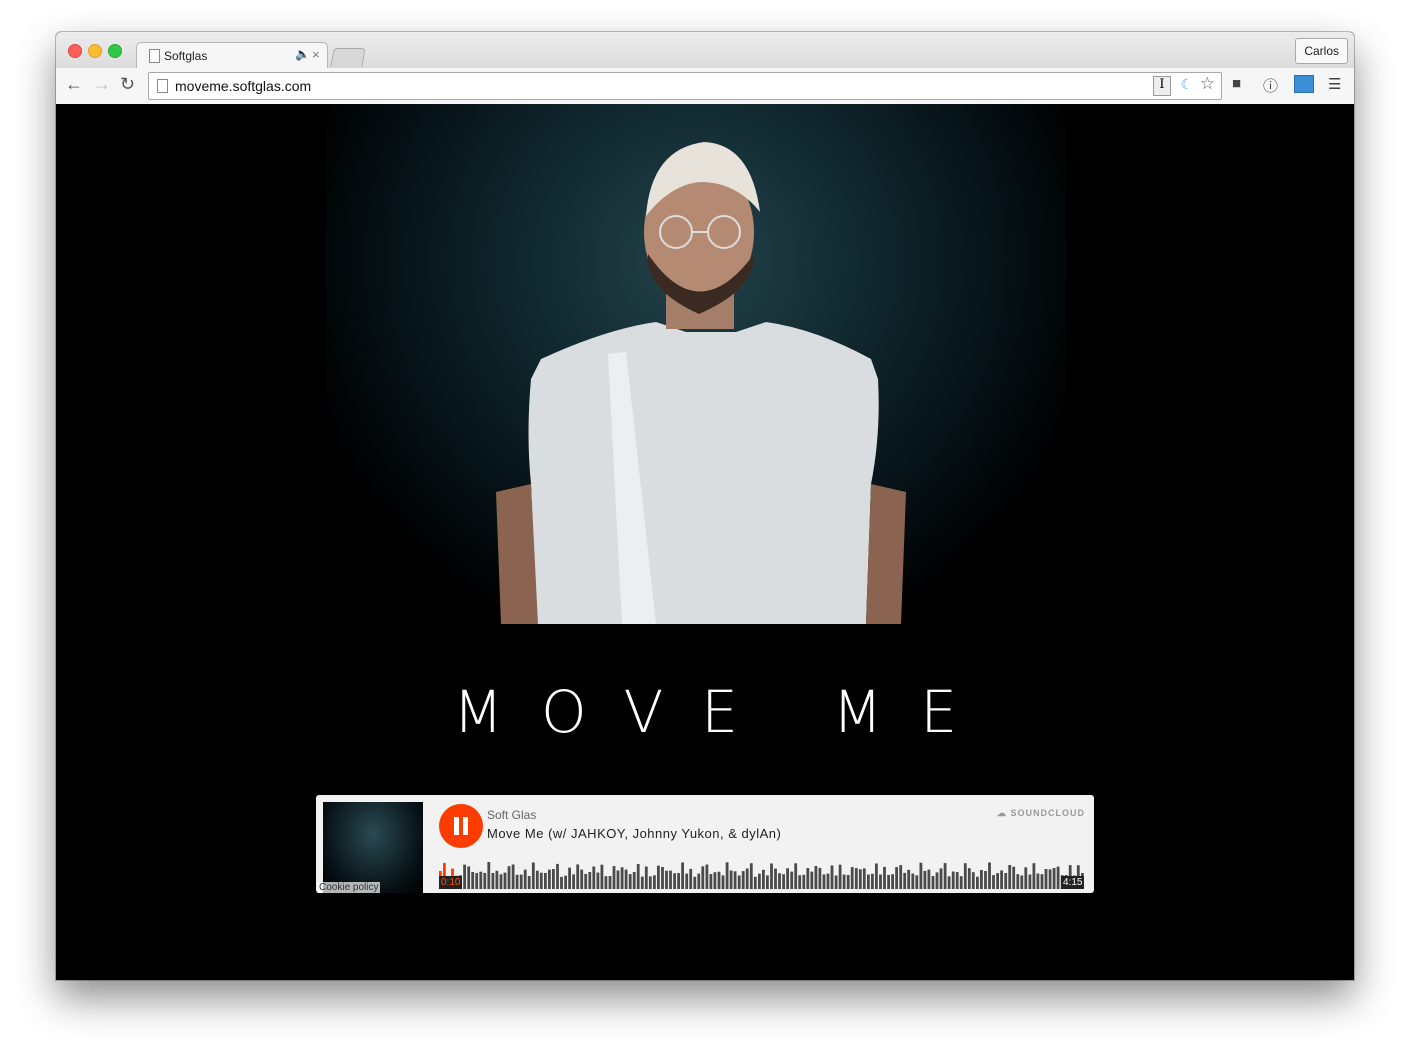 The image size is (1410, 1061). What do you see at coordinates (127, 84) in the screenshot?
I see `reload-icon: ↻` at bounding box center [127, 84].